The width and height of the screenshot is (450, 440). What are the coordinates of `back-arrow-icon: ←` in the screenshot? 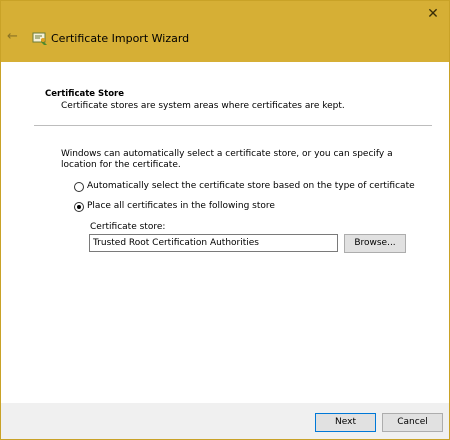 It's located at (14, 37).